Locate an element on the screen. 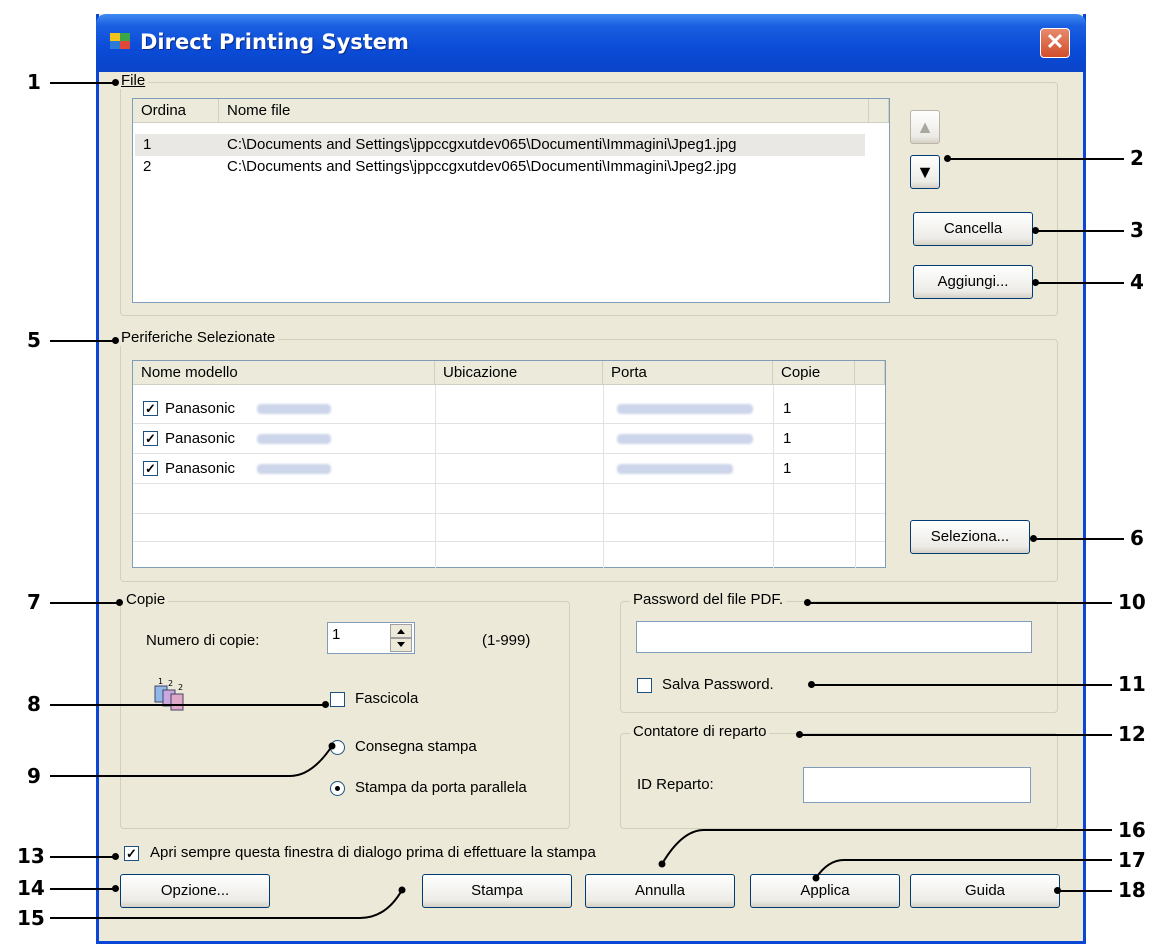  department-id-label: ID Reparto: is located at coordinates (675, 784).